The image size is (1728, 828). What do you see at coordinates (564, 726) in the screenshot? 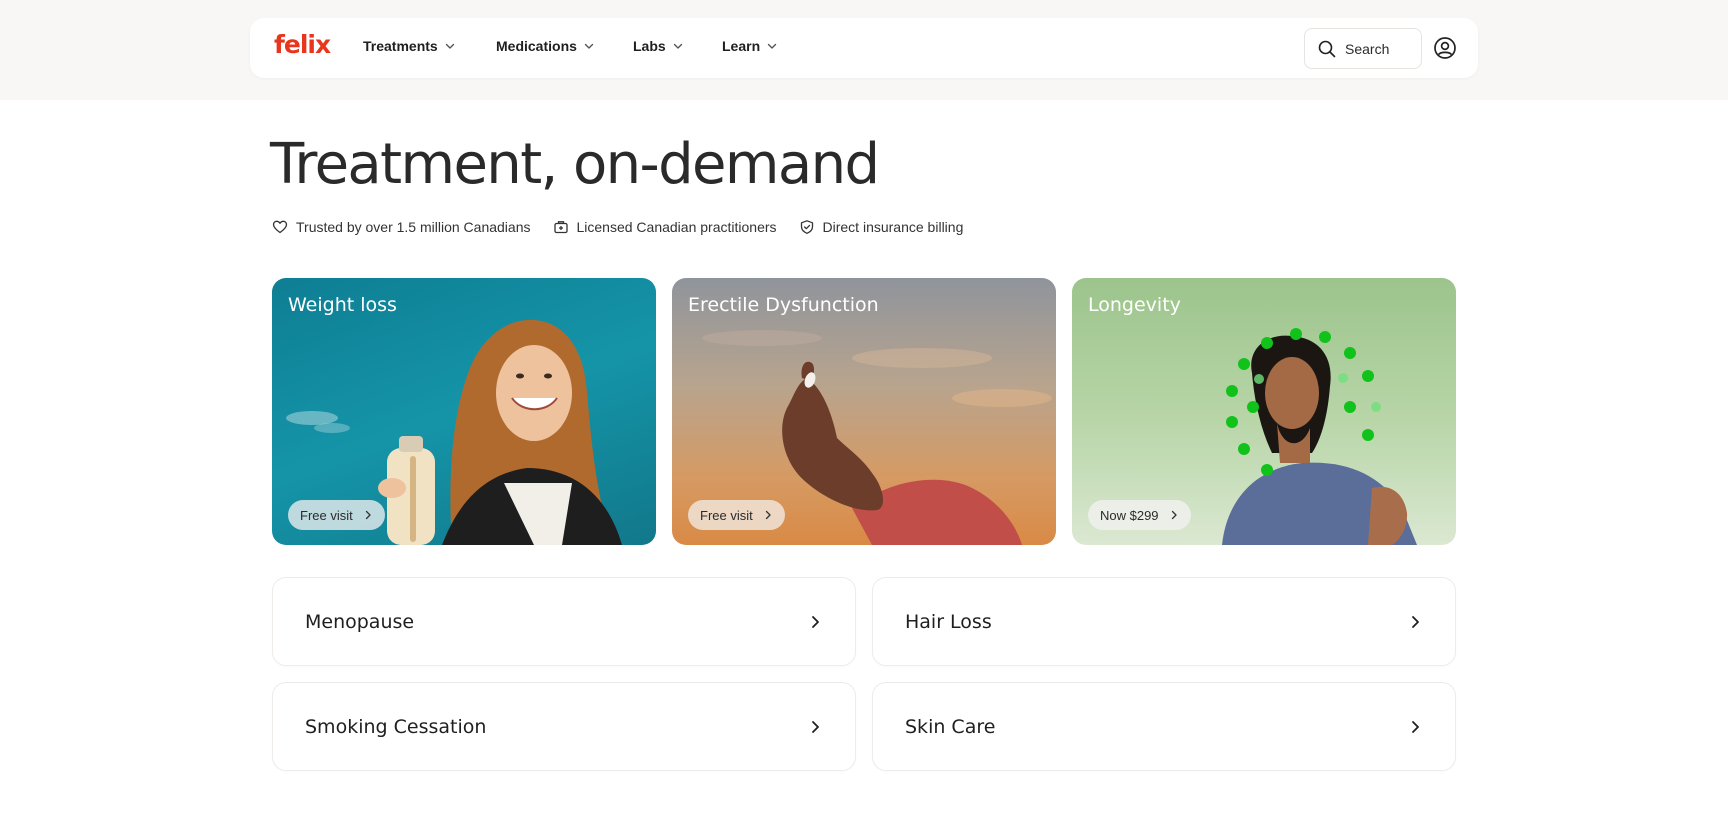
I see `category-smoking-cessation: Smoking Cessation` at bounding box center [564, 726].